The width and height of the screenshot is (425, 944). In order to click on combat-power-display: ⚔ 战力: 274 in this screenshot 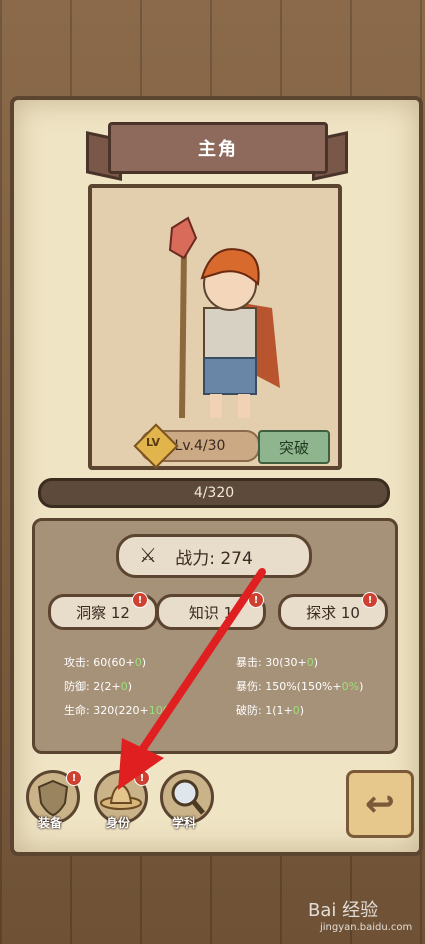, I will do `click(214, 556)`.